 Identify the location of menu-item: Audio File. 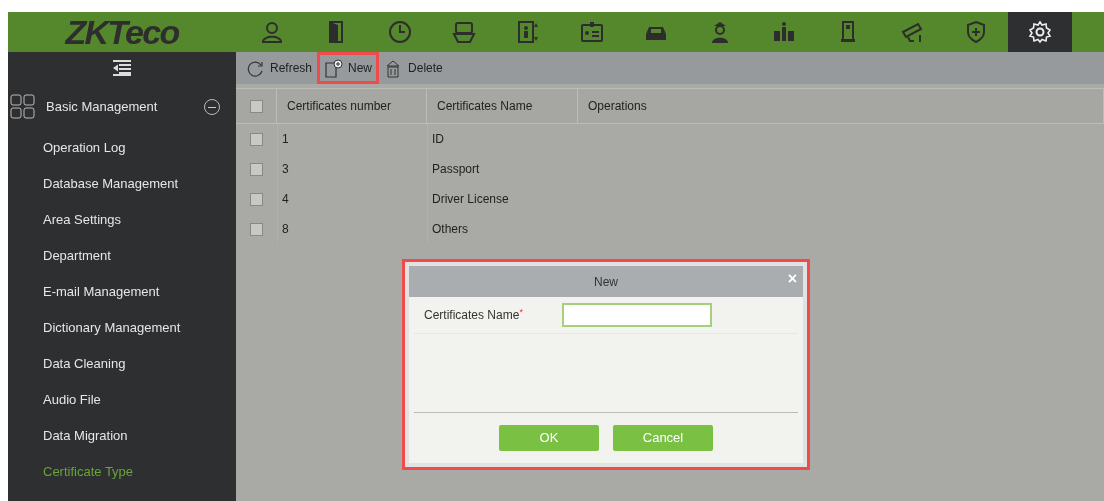
(72, 400).